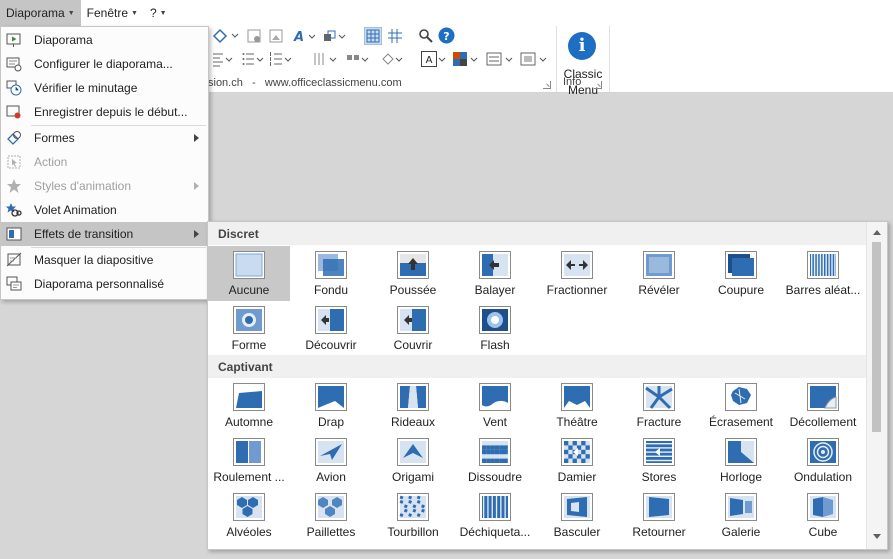 This screenshot has width=893, height=559. Describe the element at coordinates (741, 273) in the screenshot. I see `transition-cut-tile: Coupure` at that location.